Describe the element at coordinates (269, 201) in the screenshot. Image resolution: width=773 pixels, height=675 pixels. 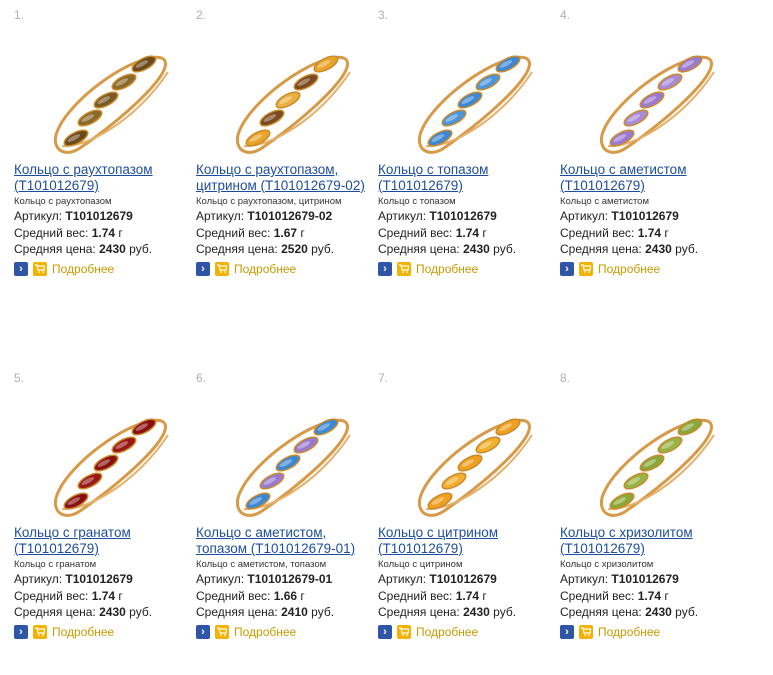
I see `product-subtitle: Кольцо с раухтопазом, цитрином` at that location.